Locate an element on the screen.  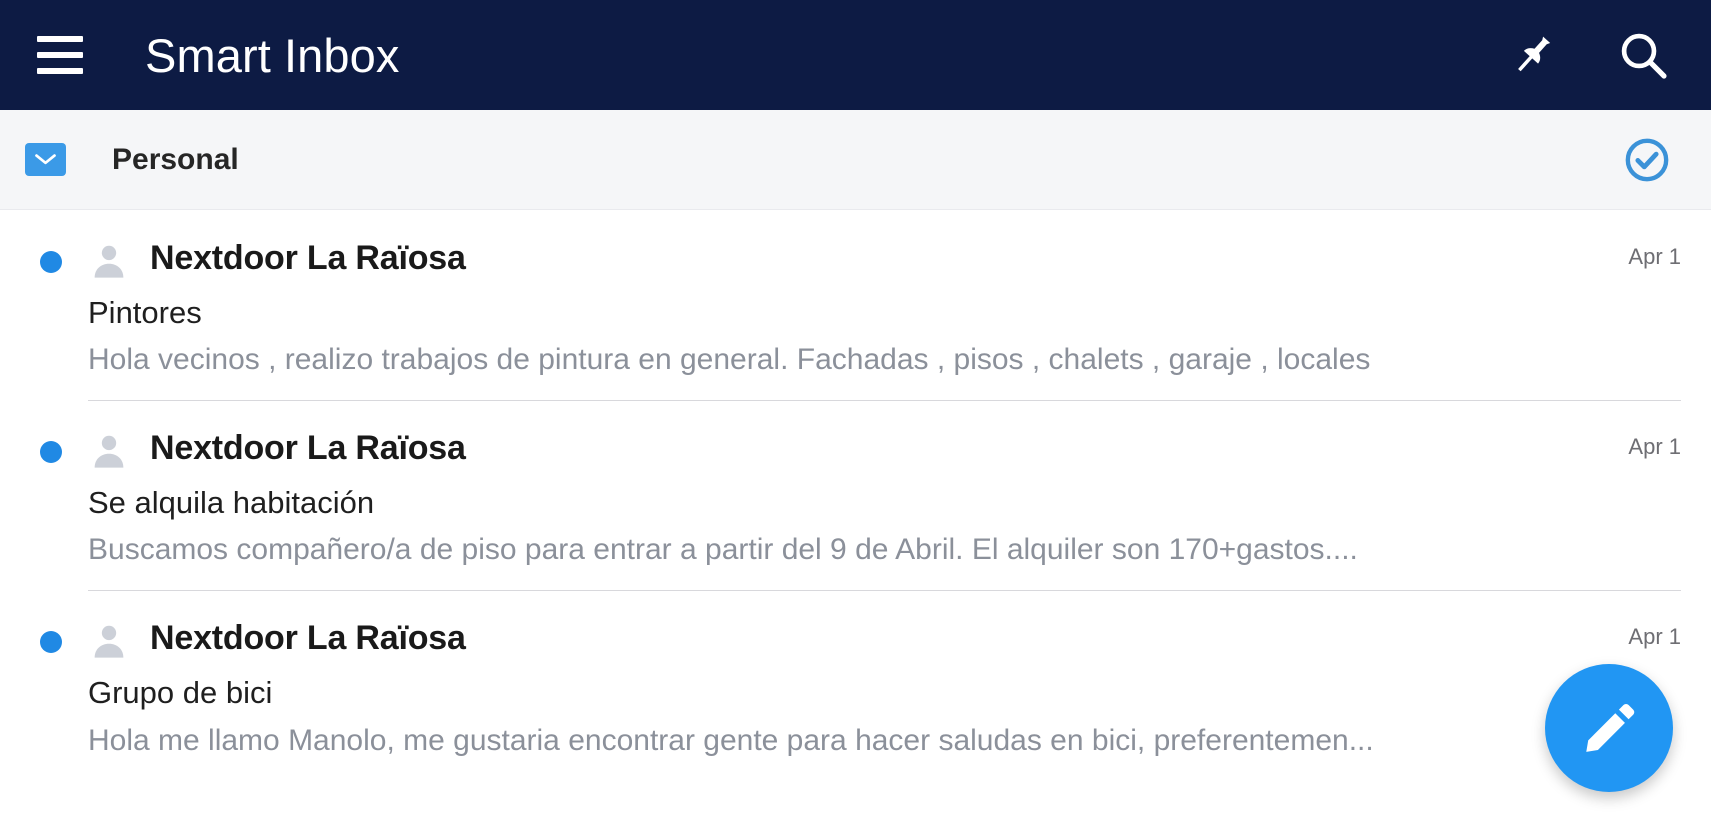
search-icon is located at coordinates (1643, 55).